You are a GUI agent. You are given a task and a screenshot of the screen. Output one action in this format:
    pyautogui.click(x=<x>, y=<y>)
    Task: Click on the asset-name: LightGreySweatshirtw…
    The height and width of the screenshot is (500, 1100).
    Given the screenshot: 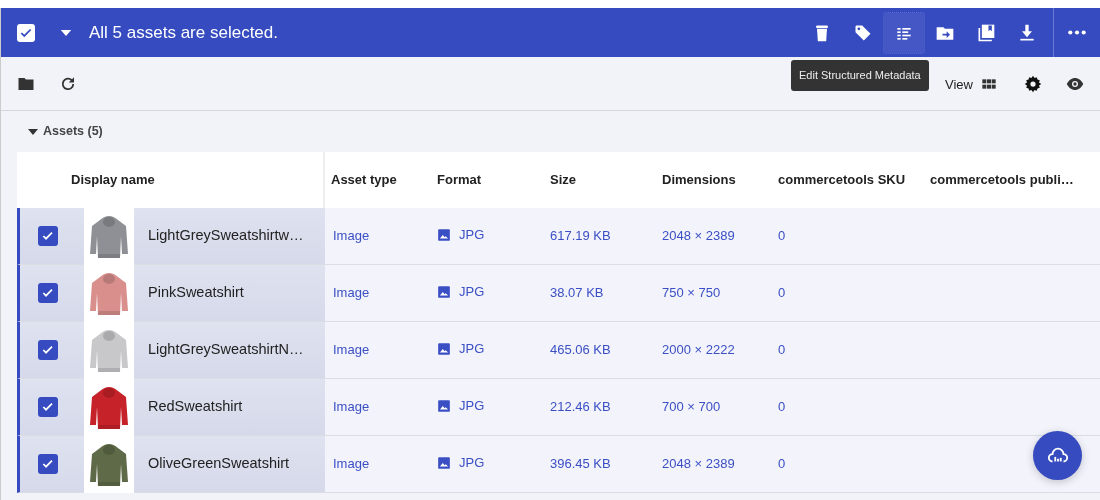 What is the action you would take?
    pyautogui.click(x=226, y=236)
    